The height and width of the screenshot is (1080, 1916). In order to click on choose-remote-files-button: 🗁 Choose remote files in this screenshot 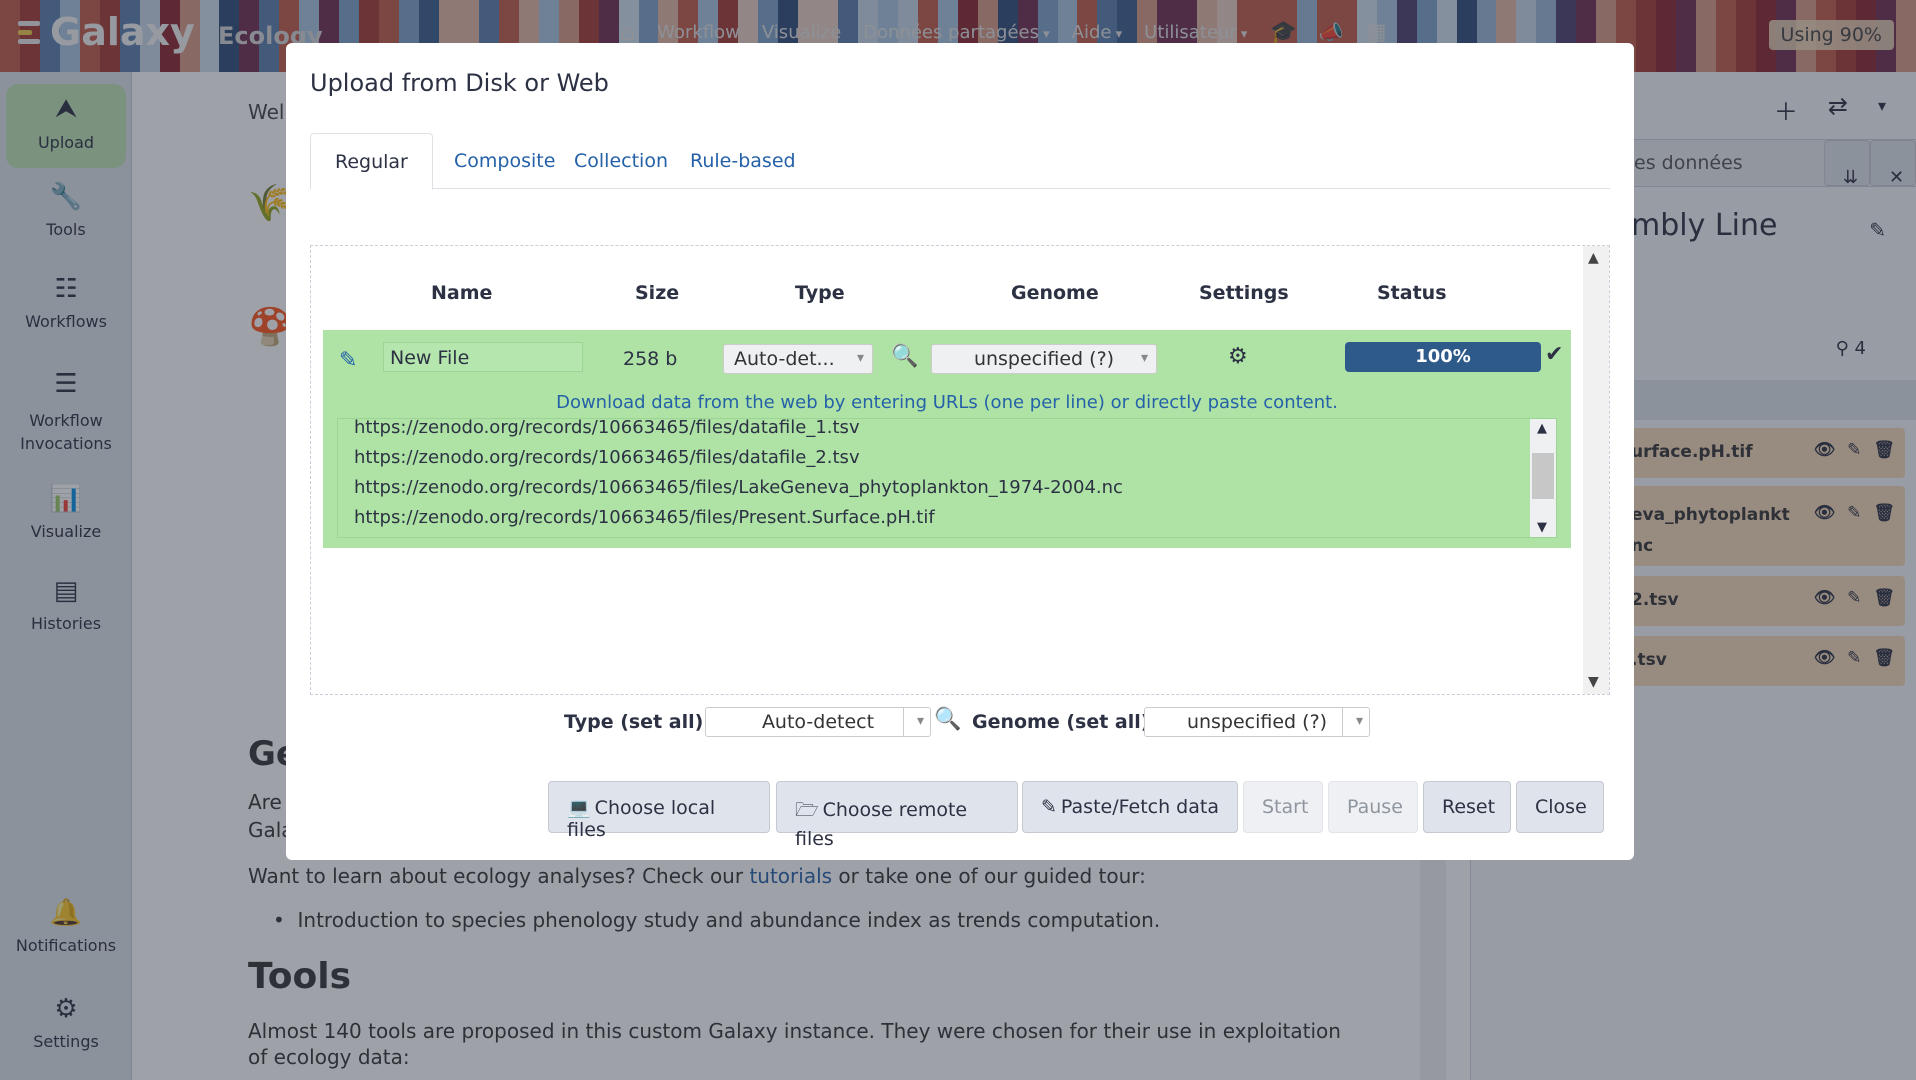, I will do `click(897, 815)`.